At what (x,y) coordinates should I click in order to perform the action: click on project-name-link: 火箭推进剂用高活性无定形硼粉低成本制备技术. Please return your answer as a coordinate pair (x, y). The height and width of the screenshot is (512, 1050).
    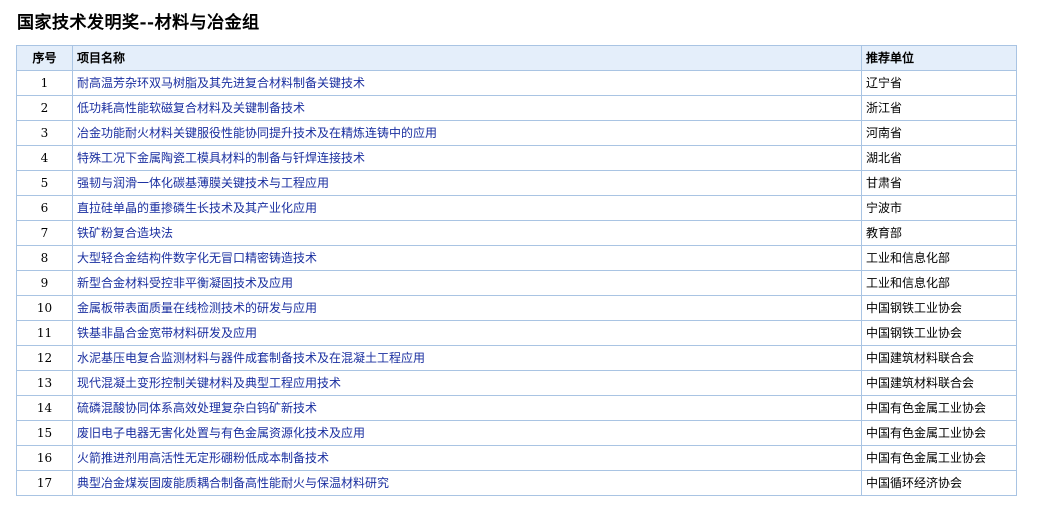
    Looking at the image, I should click on (203, 458).